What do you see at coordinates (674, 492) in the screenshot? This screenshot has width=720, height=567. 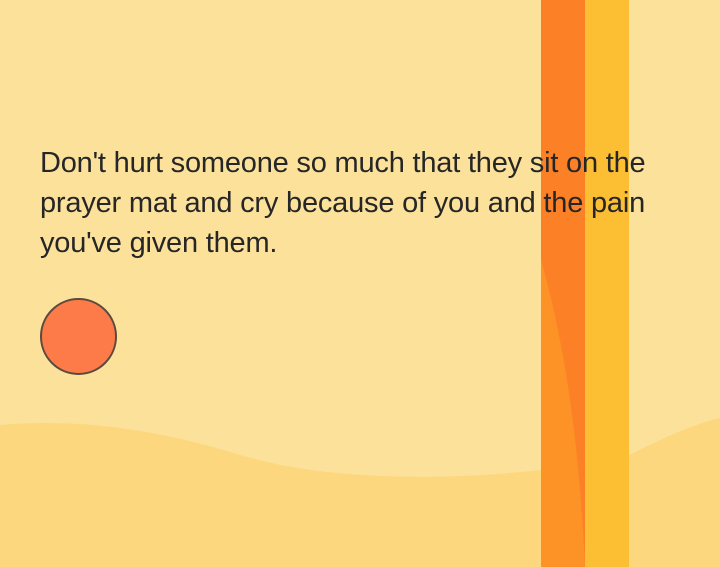 I see `right-wave-shape` at bounding box center [674, 492].